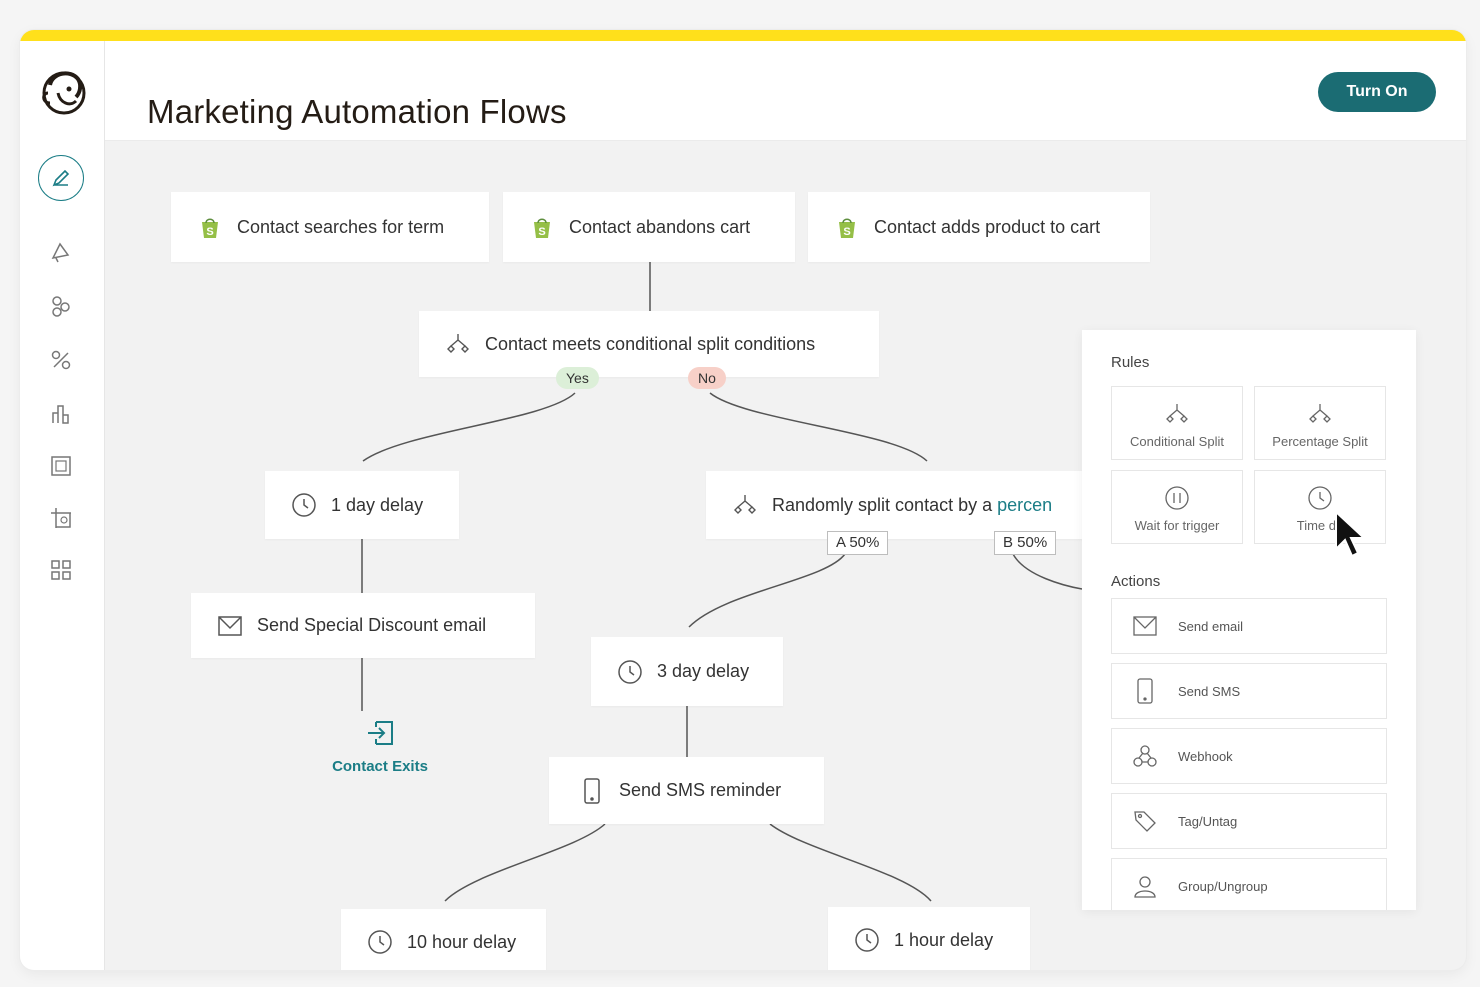  Describe the element at coordinates (380, 747) in the screenshot. I see `contact-exit: Contact Exits` at that location.